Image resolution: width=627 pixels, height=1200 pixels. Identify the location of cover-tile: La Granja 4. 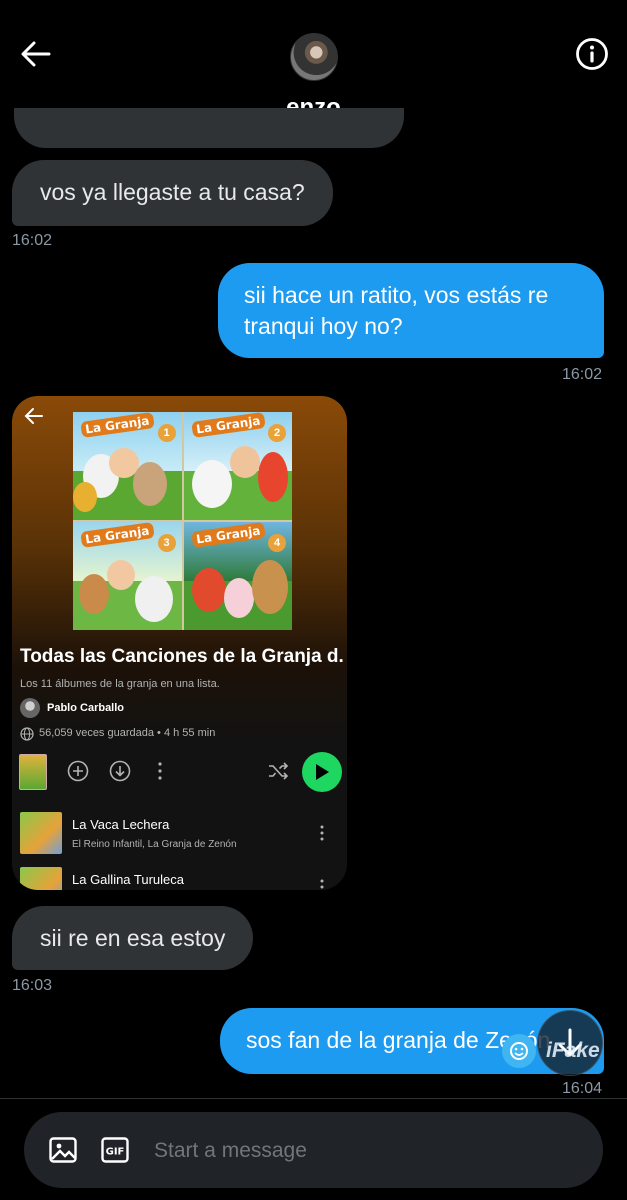
(237, 576).